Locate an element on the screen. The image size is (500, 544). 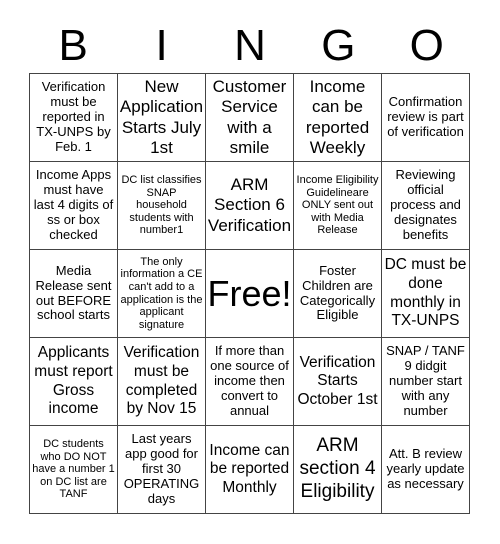
bingo-cell: New Application Starts July 1st is located at coordinates (162, 118).